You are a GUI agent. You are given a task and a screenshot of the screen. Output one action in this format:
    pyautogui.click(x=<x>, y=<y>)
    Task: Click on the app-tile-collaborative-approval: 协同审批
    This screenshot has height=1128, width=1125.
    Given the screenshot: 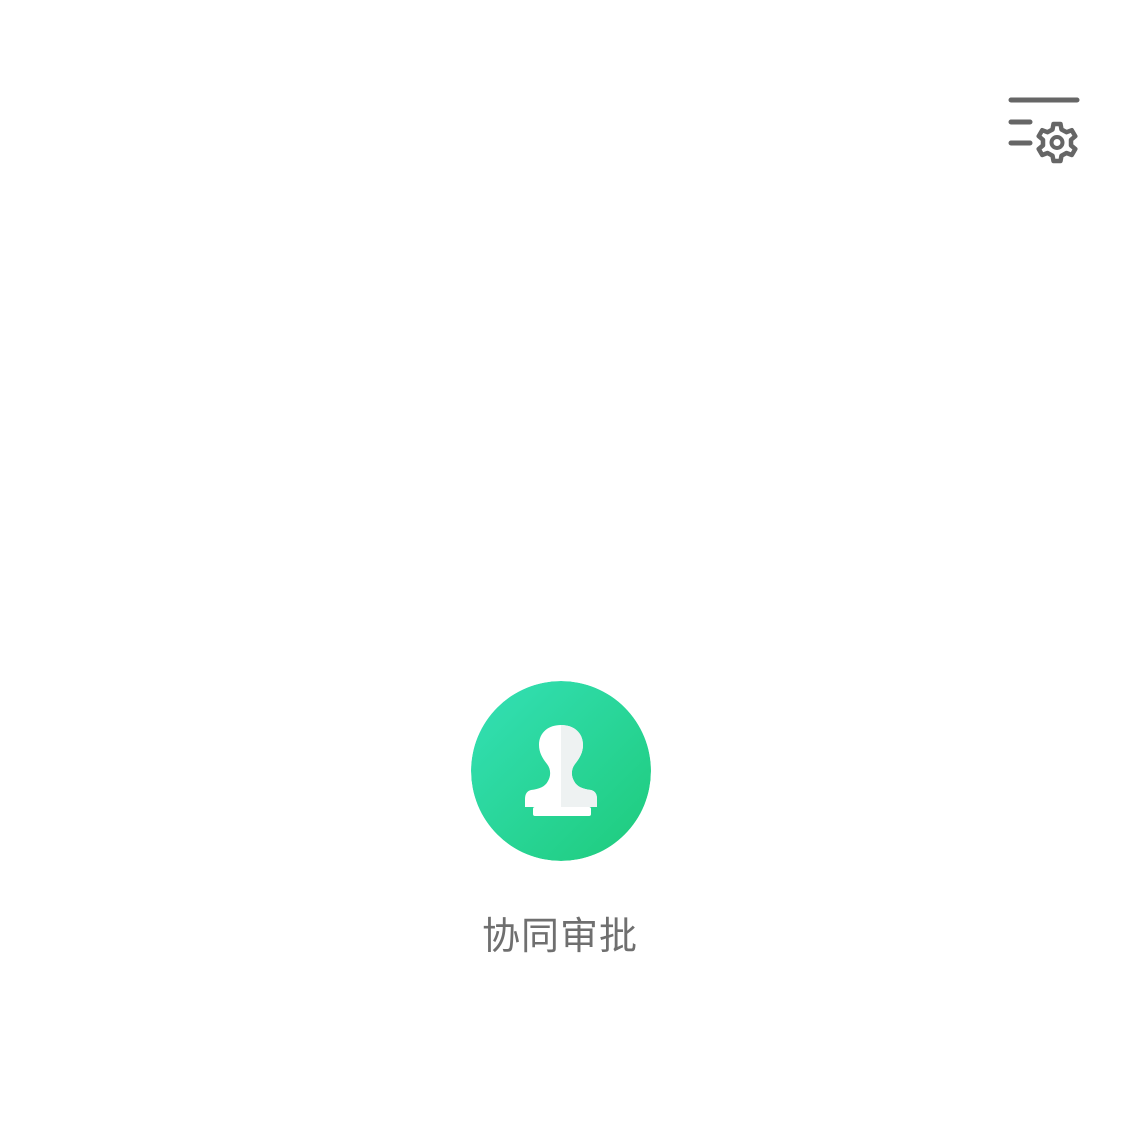 What is the action you would take?
    pyautogui.click(x=562, y=820)
    